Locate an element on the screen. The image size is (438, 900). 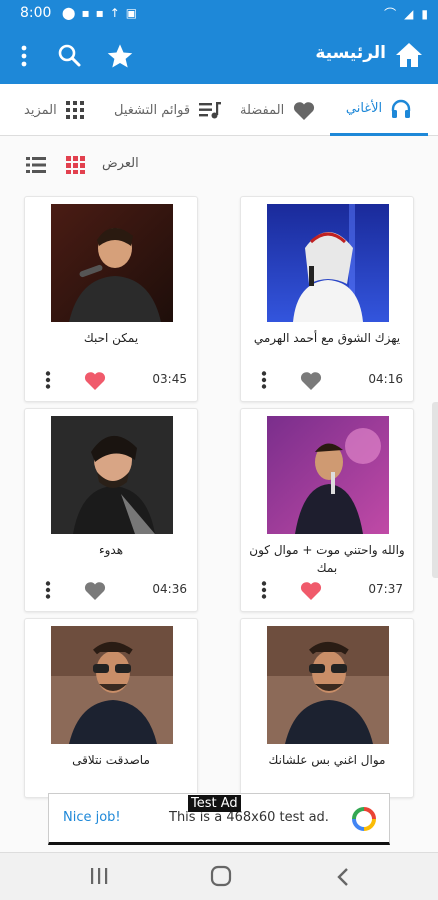
tab-more: المزيد is located at coordinates (54, 110).